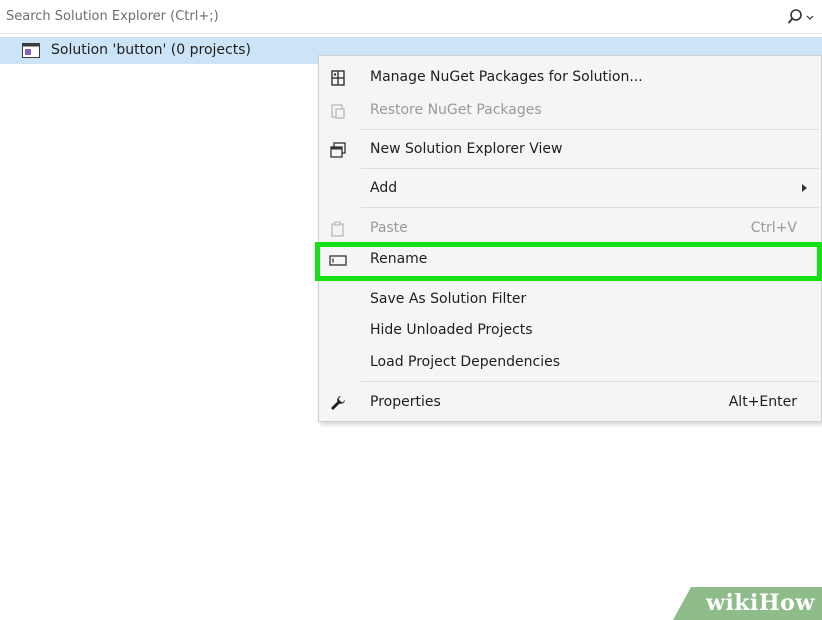 Image resolution: width=822 pixels, height=620 pixels. Describe the element at coordinates (570, 229) in the screenshot. I see `menu-item-paste: Paste Ctrl+V` at that location.